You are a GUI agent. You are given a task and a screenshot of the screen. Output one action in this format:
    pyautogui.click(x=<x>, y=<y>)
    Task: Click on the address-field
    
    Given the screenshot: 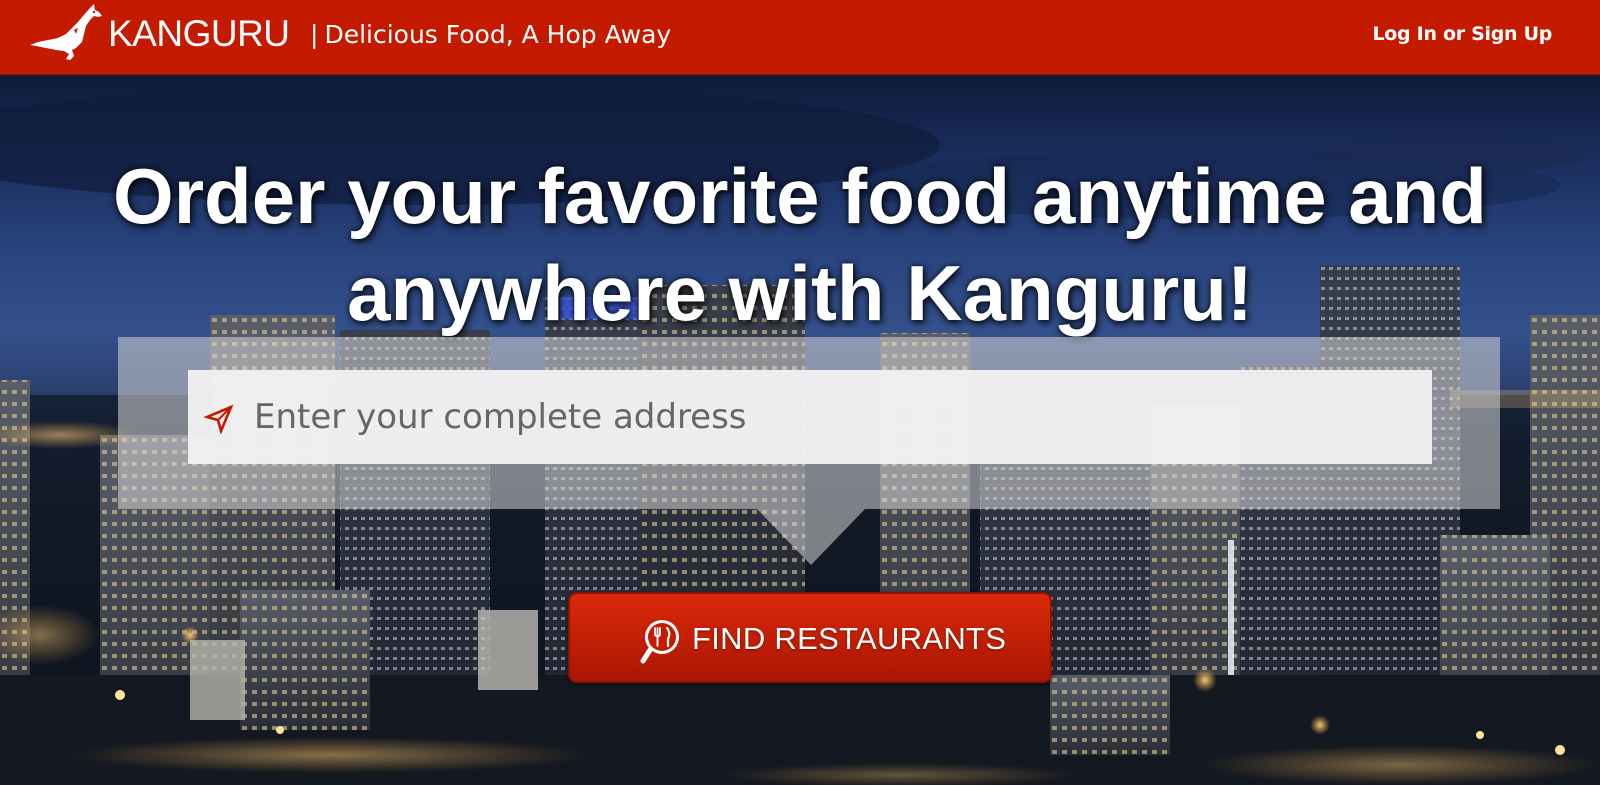 What is the action you would take?
    pyautogui.click(x=810, y=417)
    